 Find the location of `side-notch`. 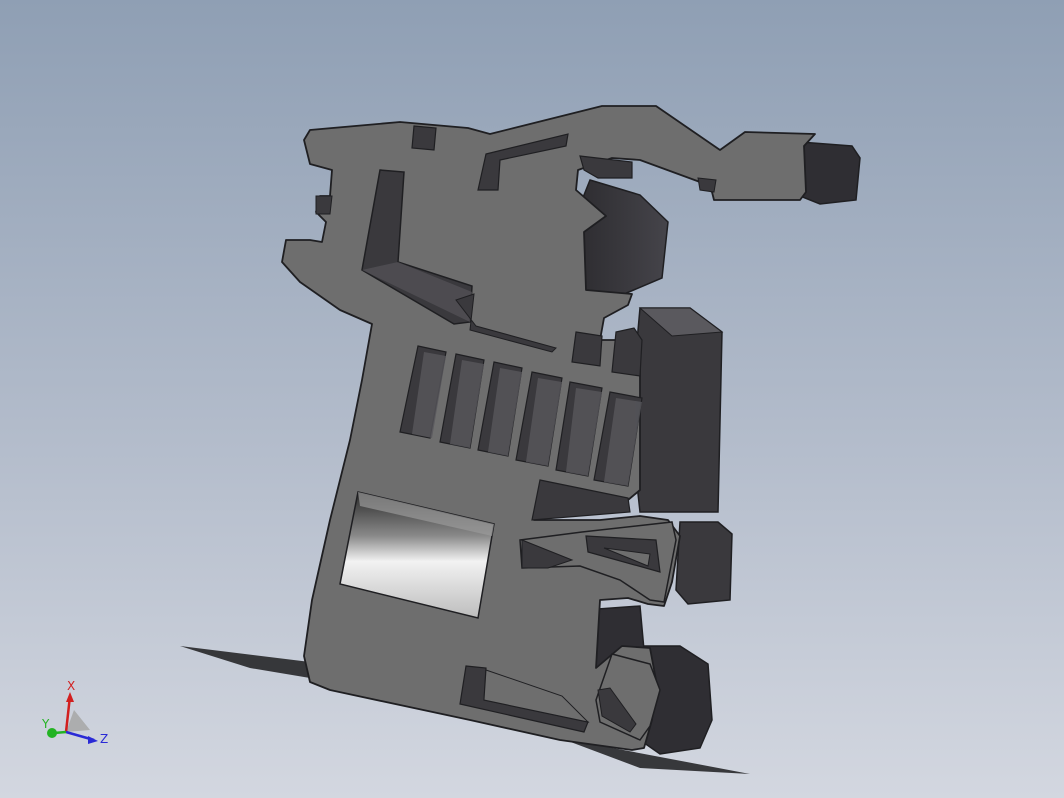

side-notch is located at coordinates (324, 205).